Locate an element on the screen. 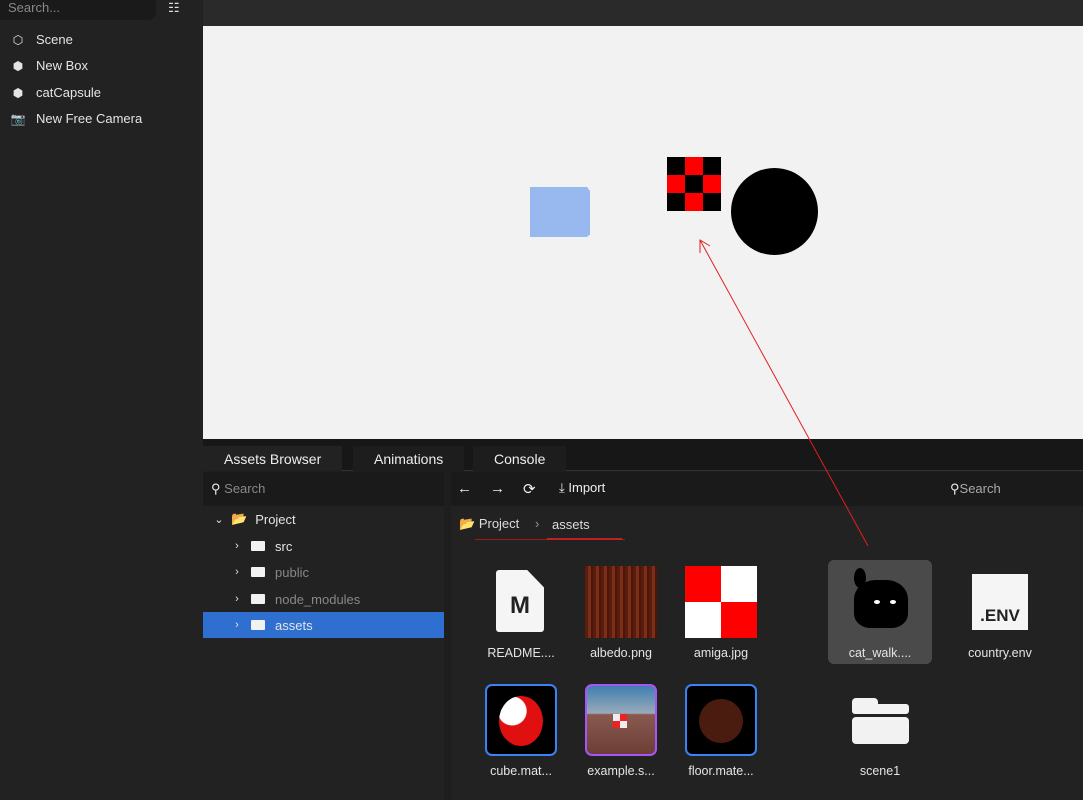 This screenshot has height=800, width=1083. panel-tabs: Assets Browser Animations Console is located at coordinates (643, 455).